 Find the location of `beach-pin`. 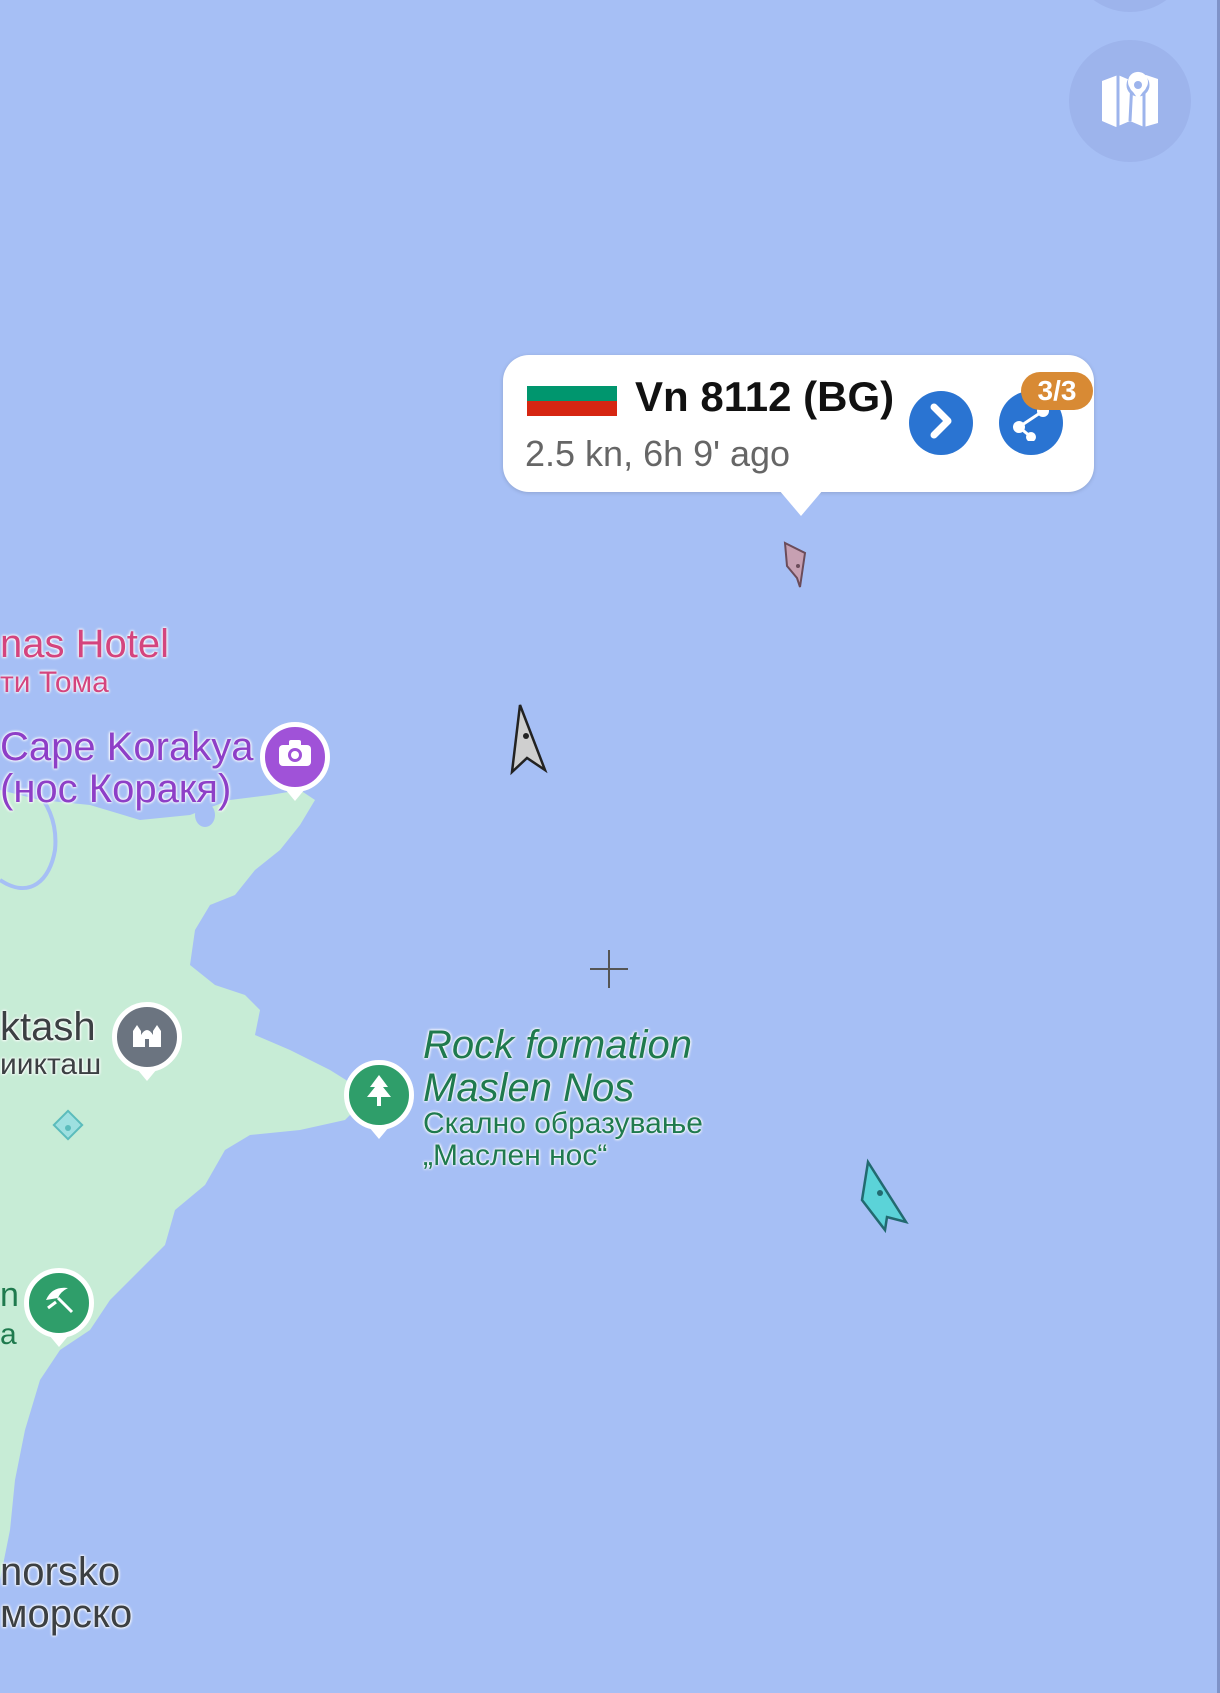

beach-pin is located at coordinates (59, 1303).